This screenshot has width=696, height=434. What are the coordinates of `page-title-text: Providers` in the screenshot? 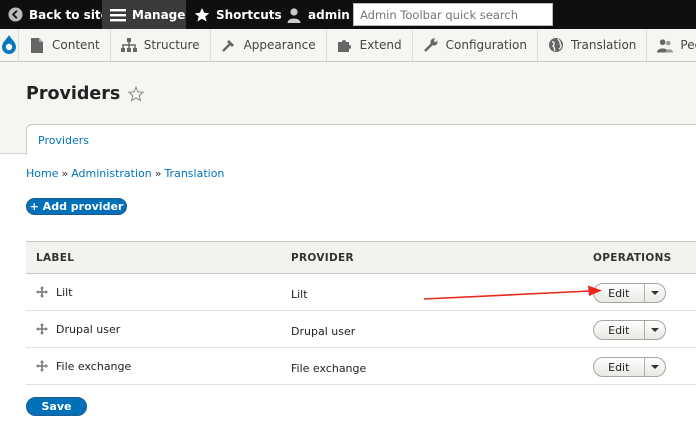 It's located at (73, 94).